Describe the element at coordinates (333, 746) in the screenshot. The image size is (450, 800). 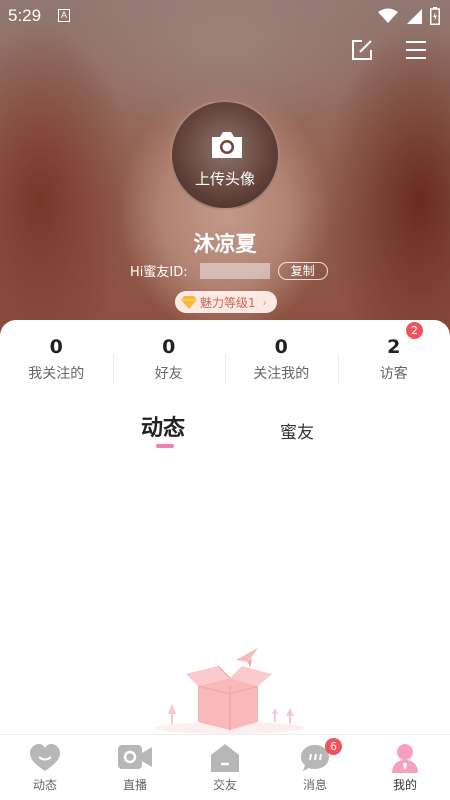
I see `messages-badge: 6` at that location.